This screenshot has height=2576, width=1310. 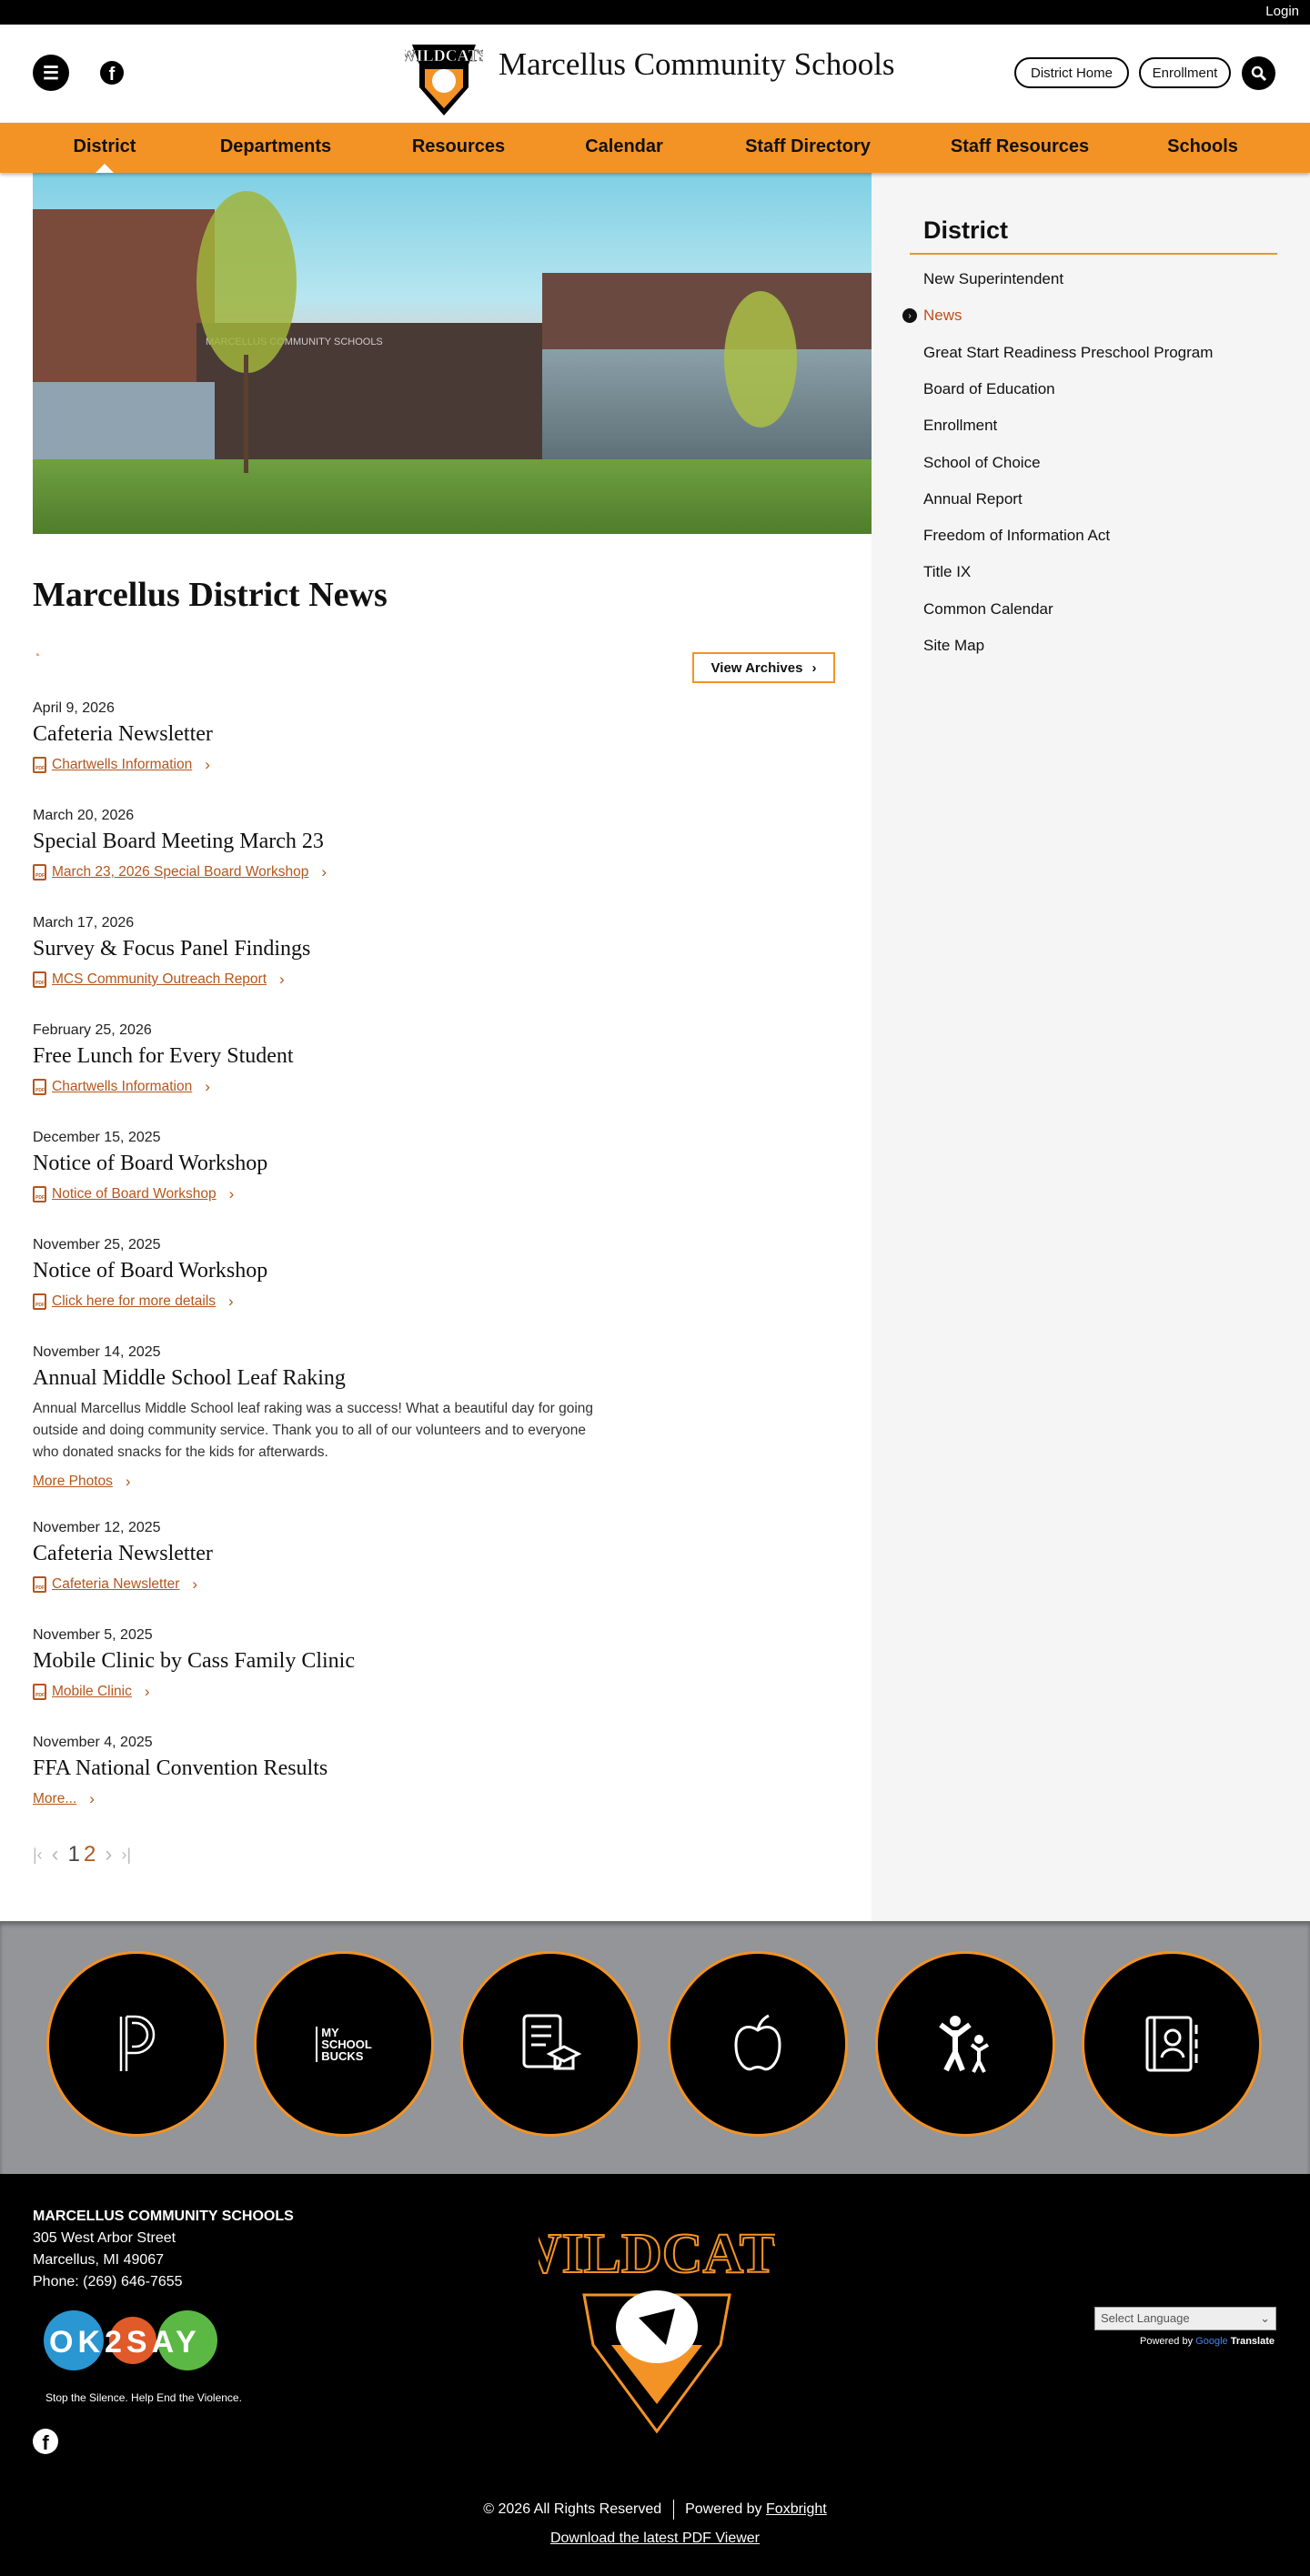 I want to click on site-title: Marcellus Community Schools, so click(x=697, y=64).